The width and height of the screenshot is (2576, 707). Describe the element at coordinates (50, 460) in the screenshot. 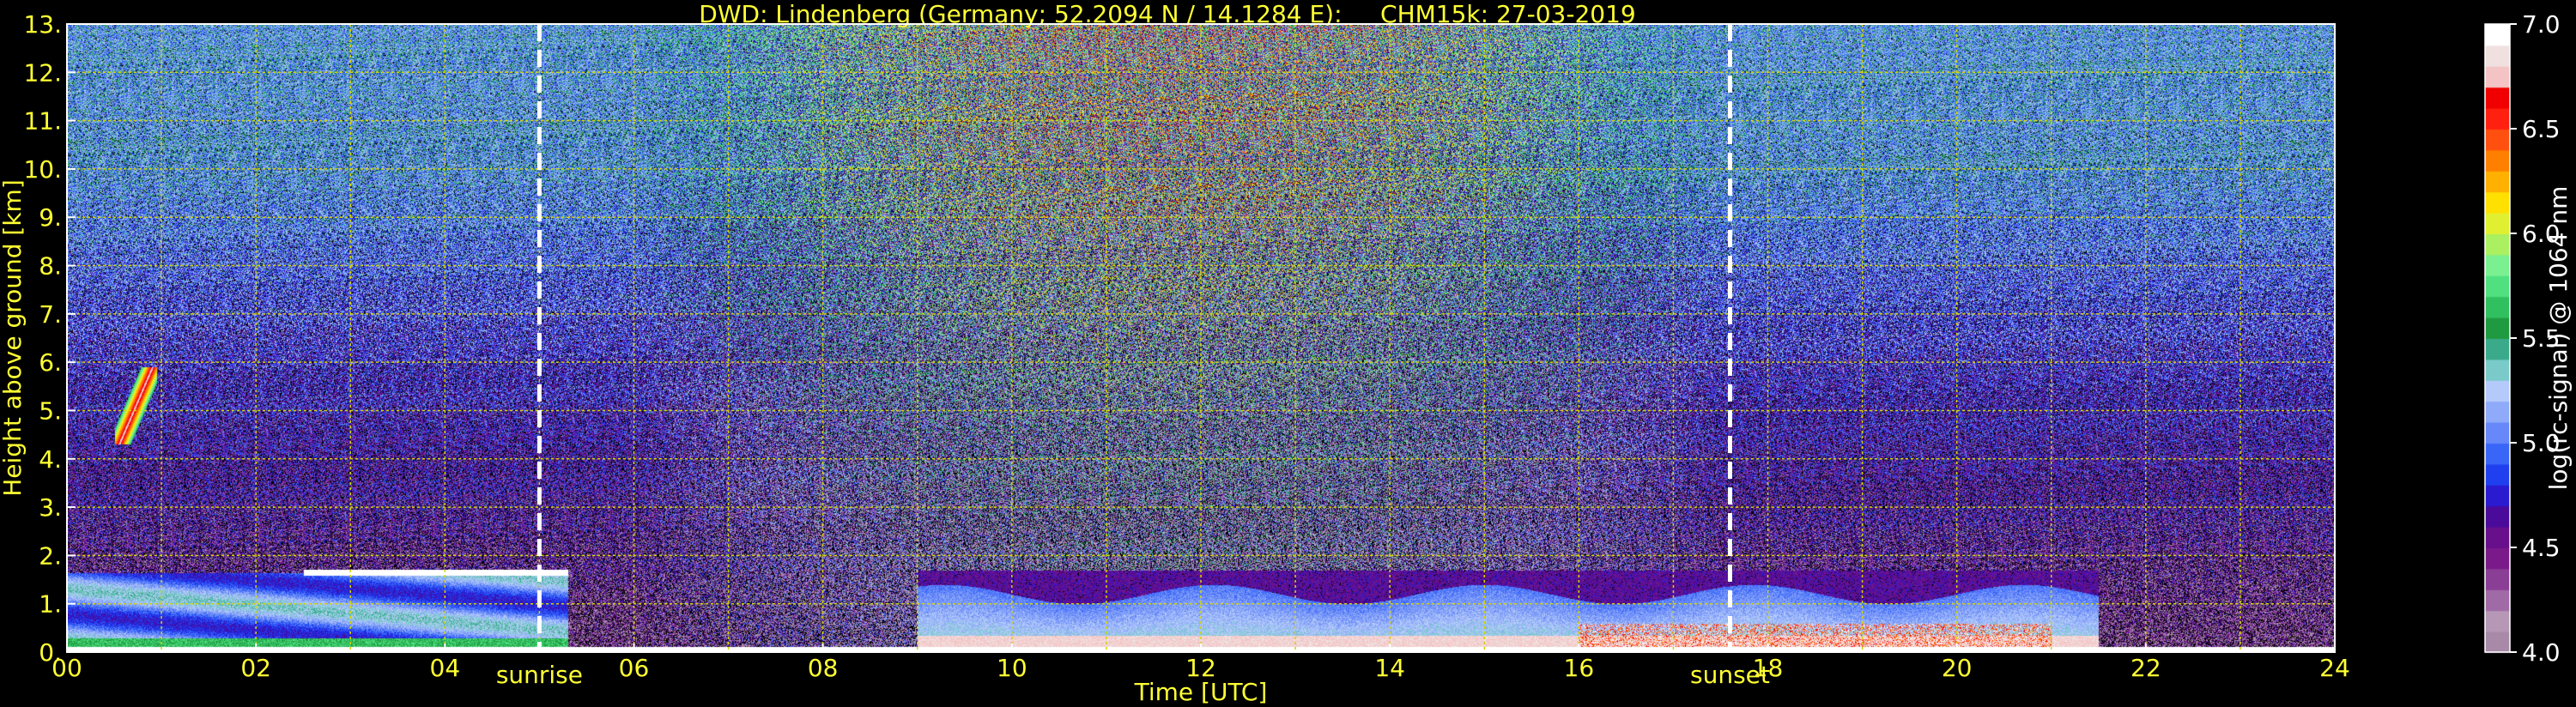

I see `y-tick-label: 4.` at that location.